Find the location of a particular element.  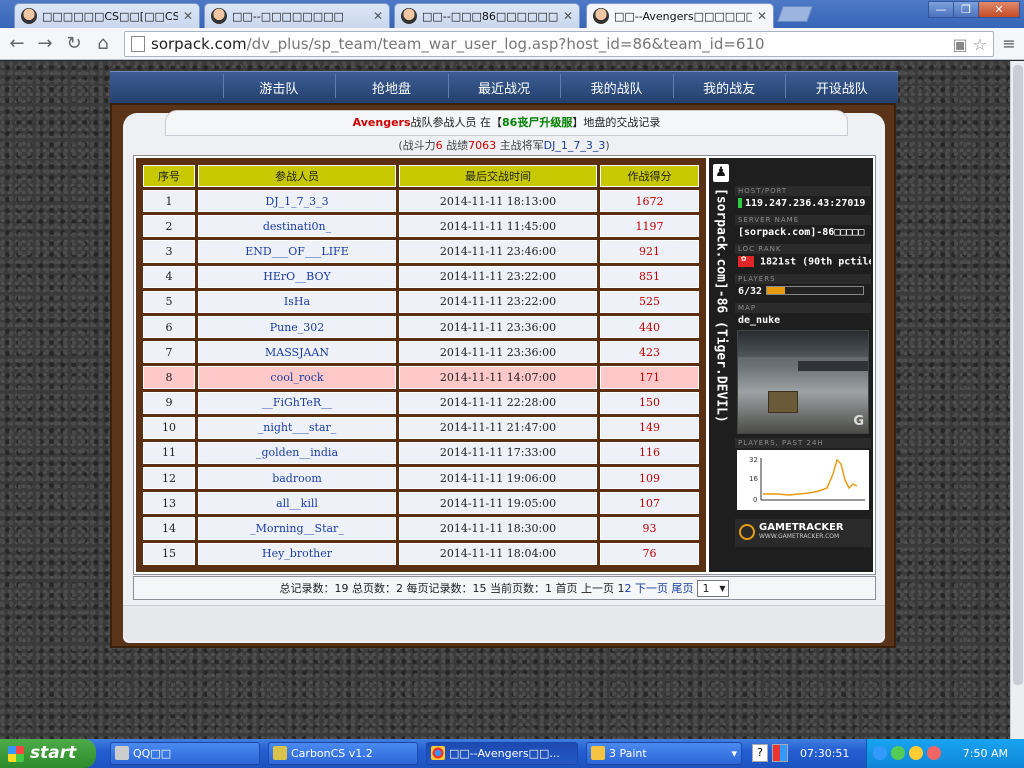

gametracker-brand: GAMETRACKER WWW.GAMETRACKER.COM is located at coordinates (803, 533).